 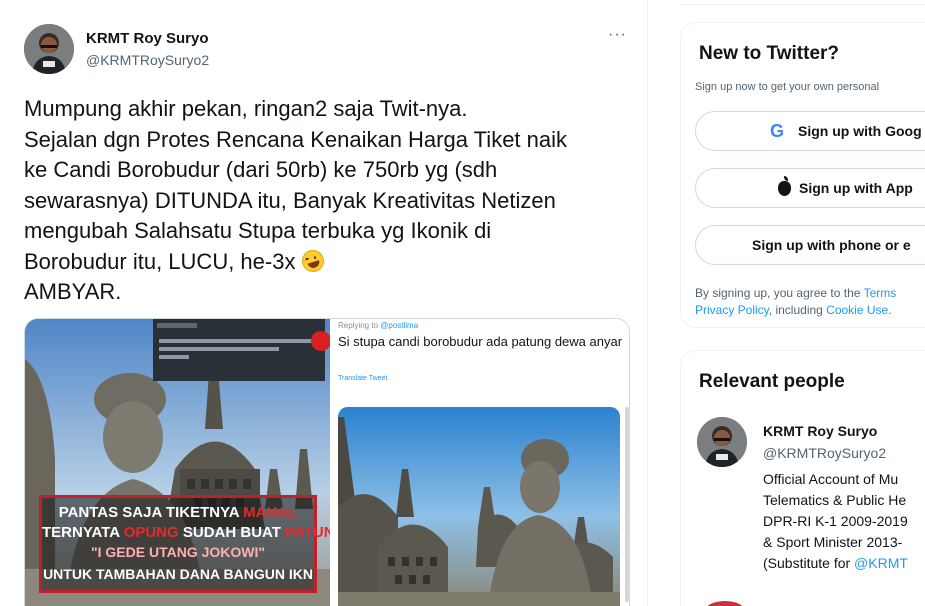 What do you see at coordinates (178, 574) in the screenshot?
I see `caption-line-4: UNTUK TAMBAHAN DANA BANGUN IKN` at bounding box center [178, 574].